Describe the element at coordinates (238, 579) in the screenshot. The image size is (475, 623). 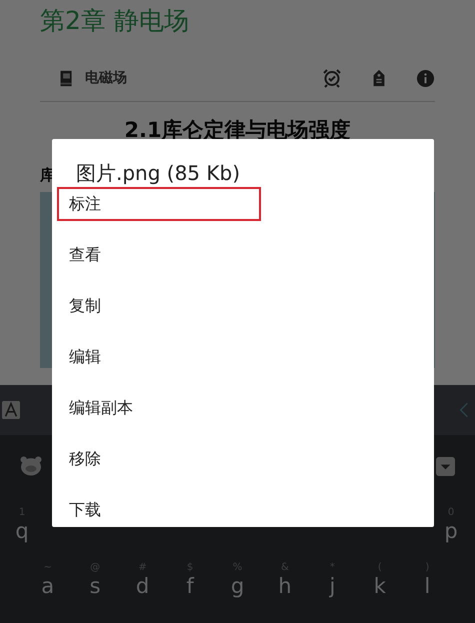
I see `keyboard-key: % g` at that location.